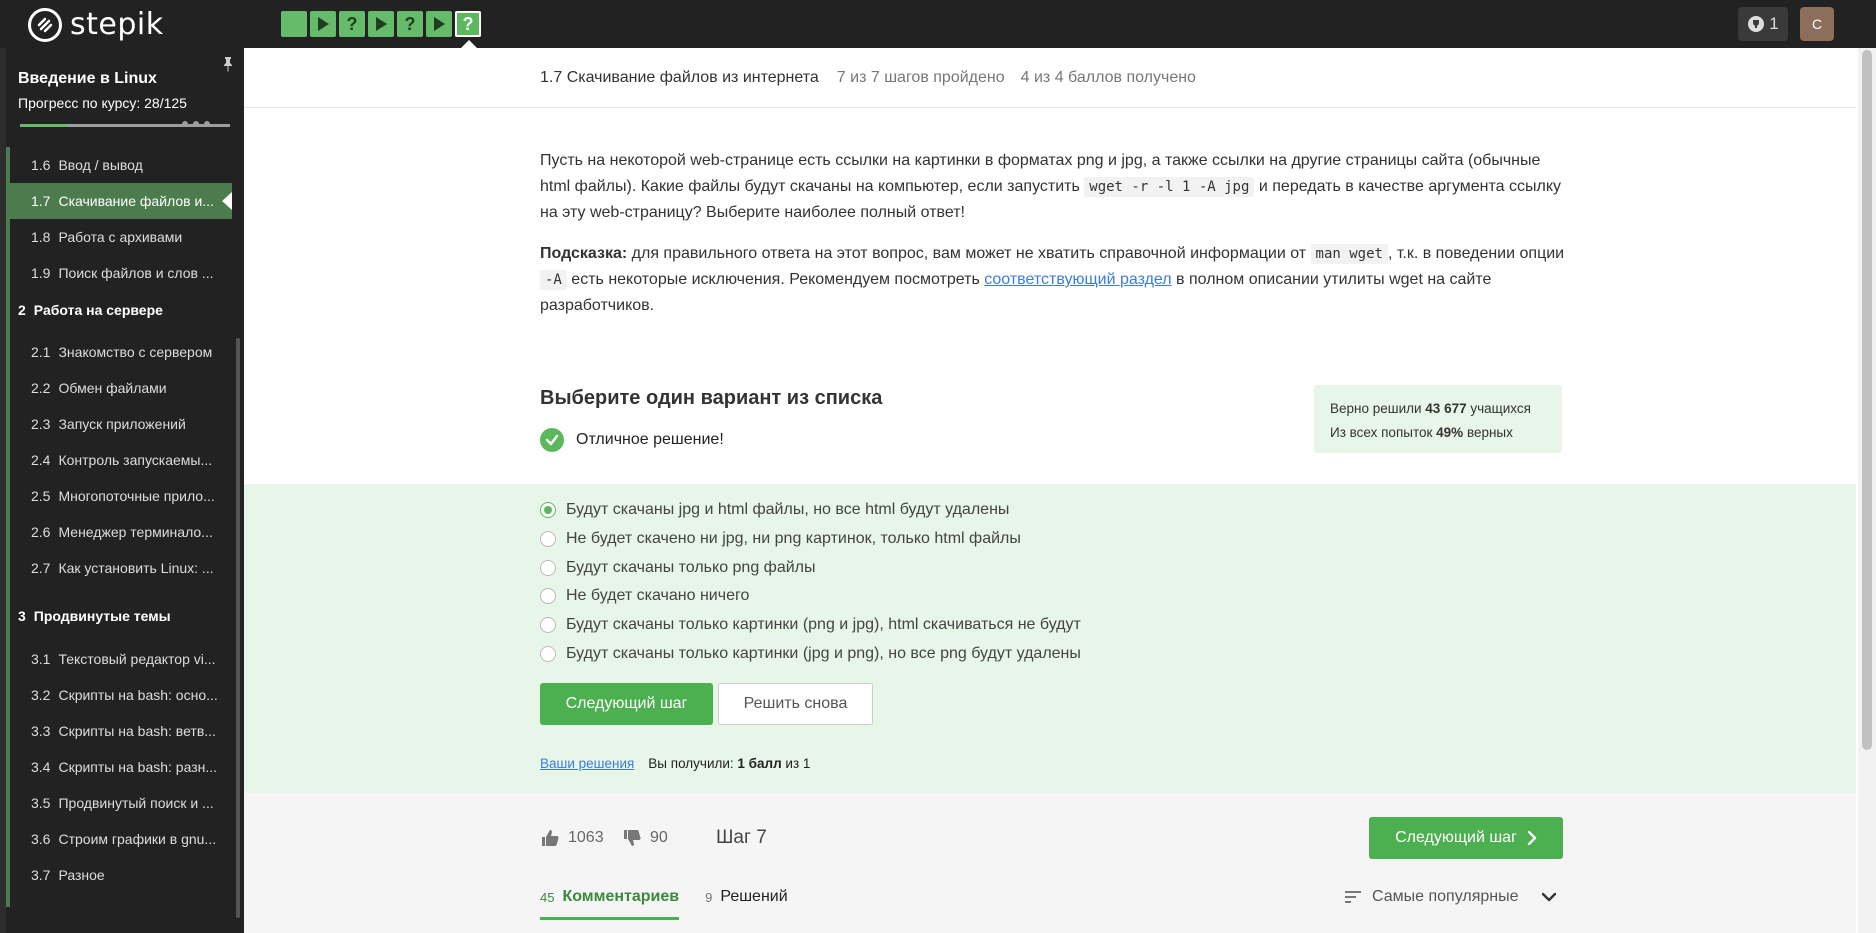 The height and width of the screenshot is (933, 1876). Describe the element at coordinates (90, 310) in the screenshot. I see `sidebar-section-2: 2 Работа на сервере` at that location.